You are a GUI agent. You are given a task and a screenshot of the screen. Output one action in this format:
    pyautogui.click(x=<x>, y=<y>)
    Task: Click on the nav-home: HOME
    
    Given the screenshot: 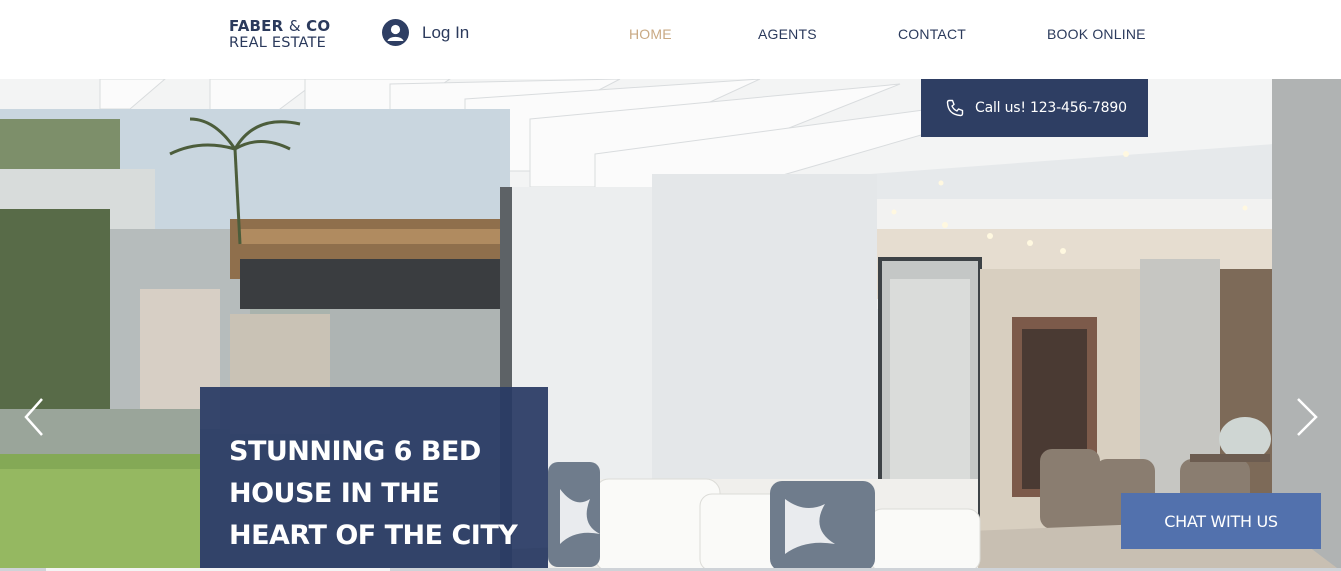 What is the action you would take?
    pyautogui.click(x=650, y=34)
    